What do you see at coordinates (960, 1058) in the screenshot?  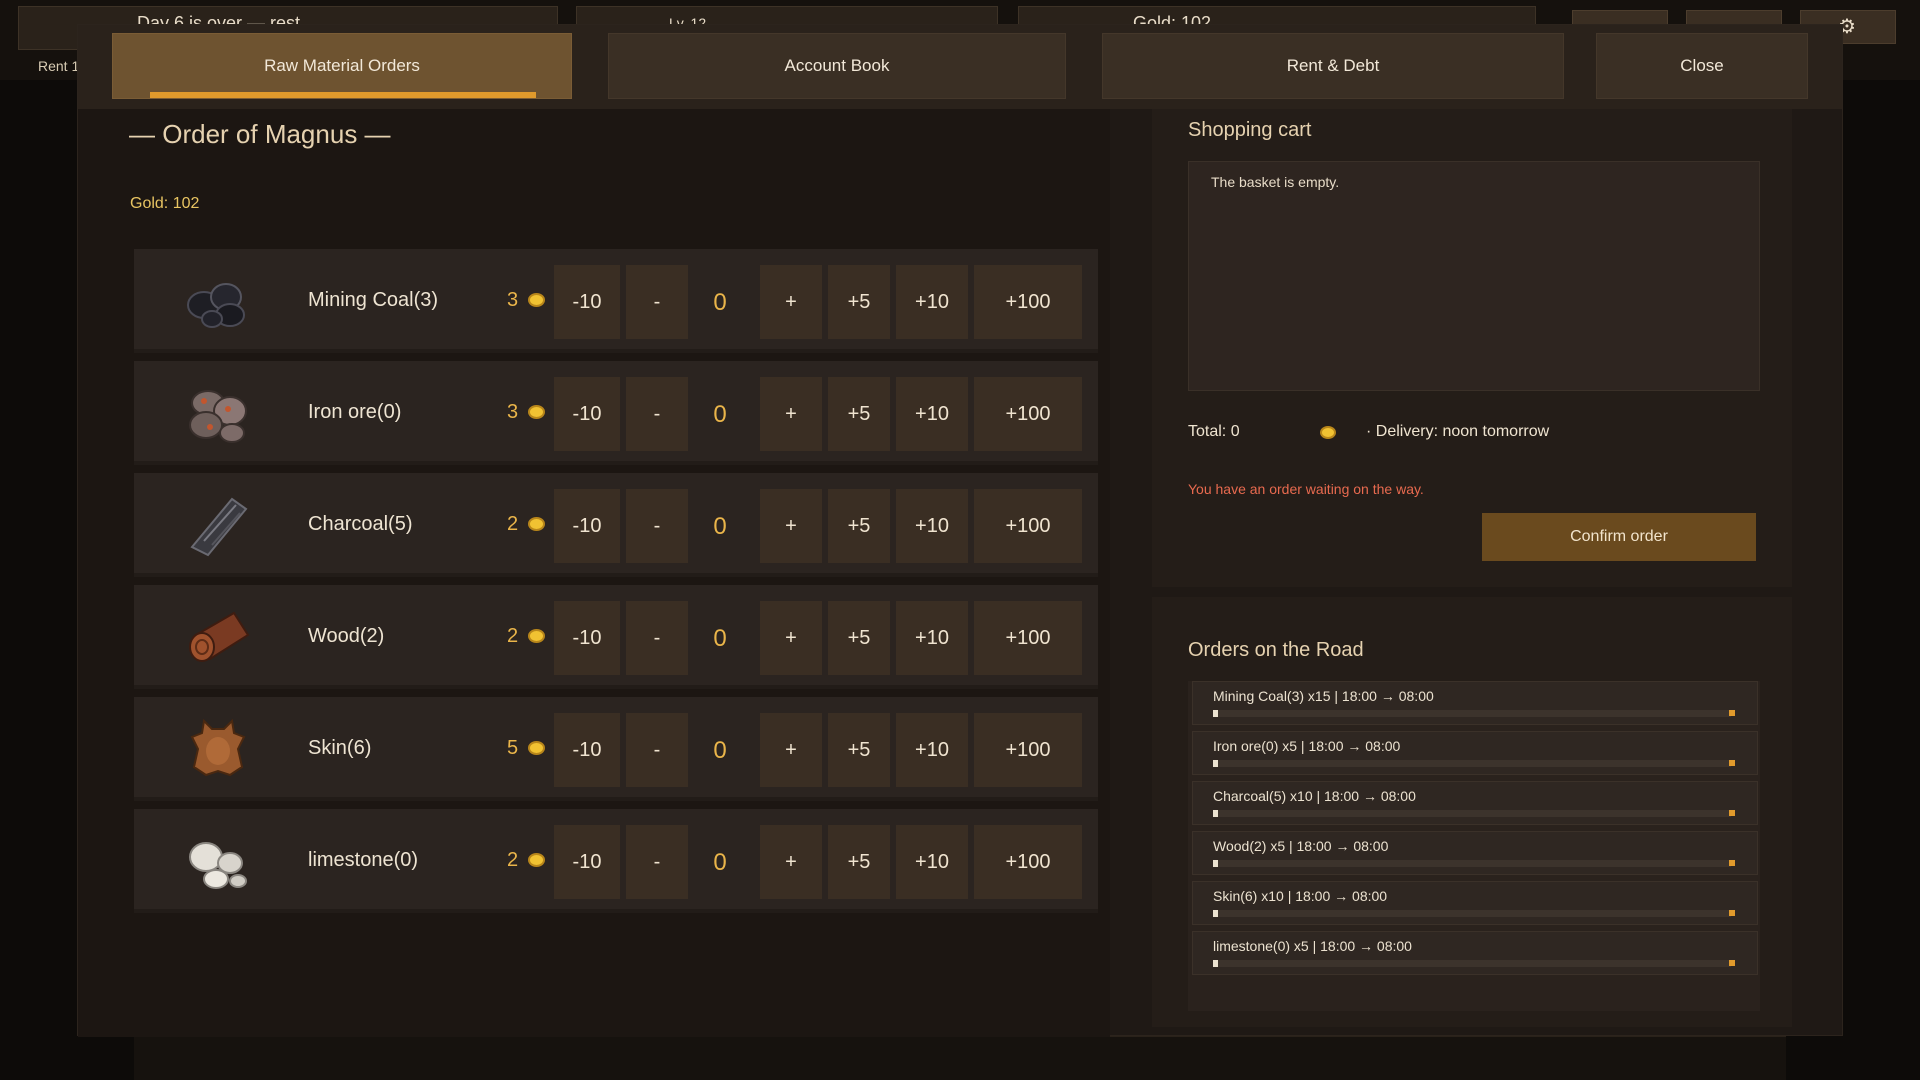 I see `bottom-bar` at bounding box center [960, 1058].